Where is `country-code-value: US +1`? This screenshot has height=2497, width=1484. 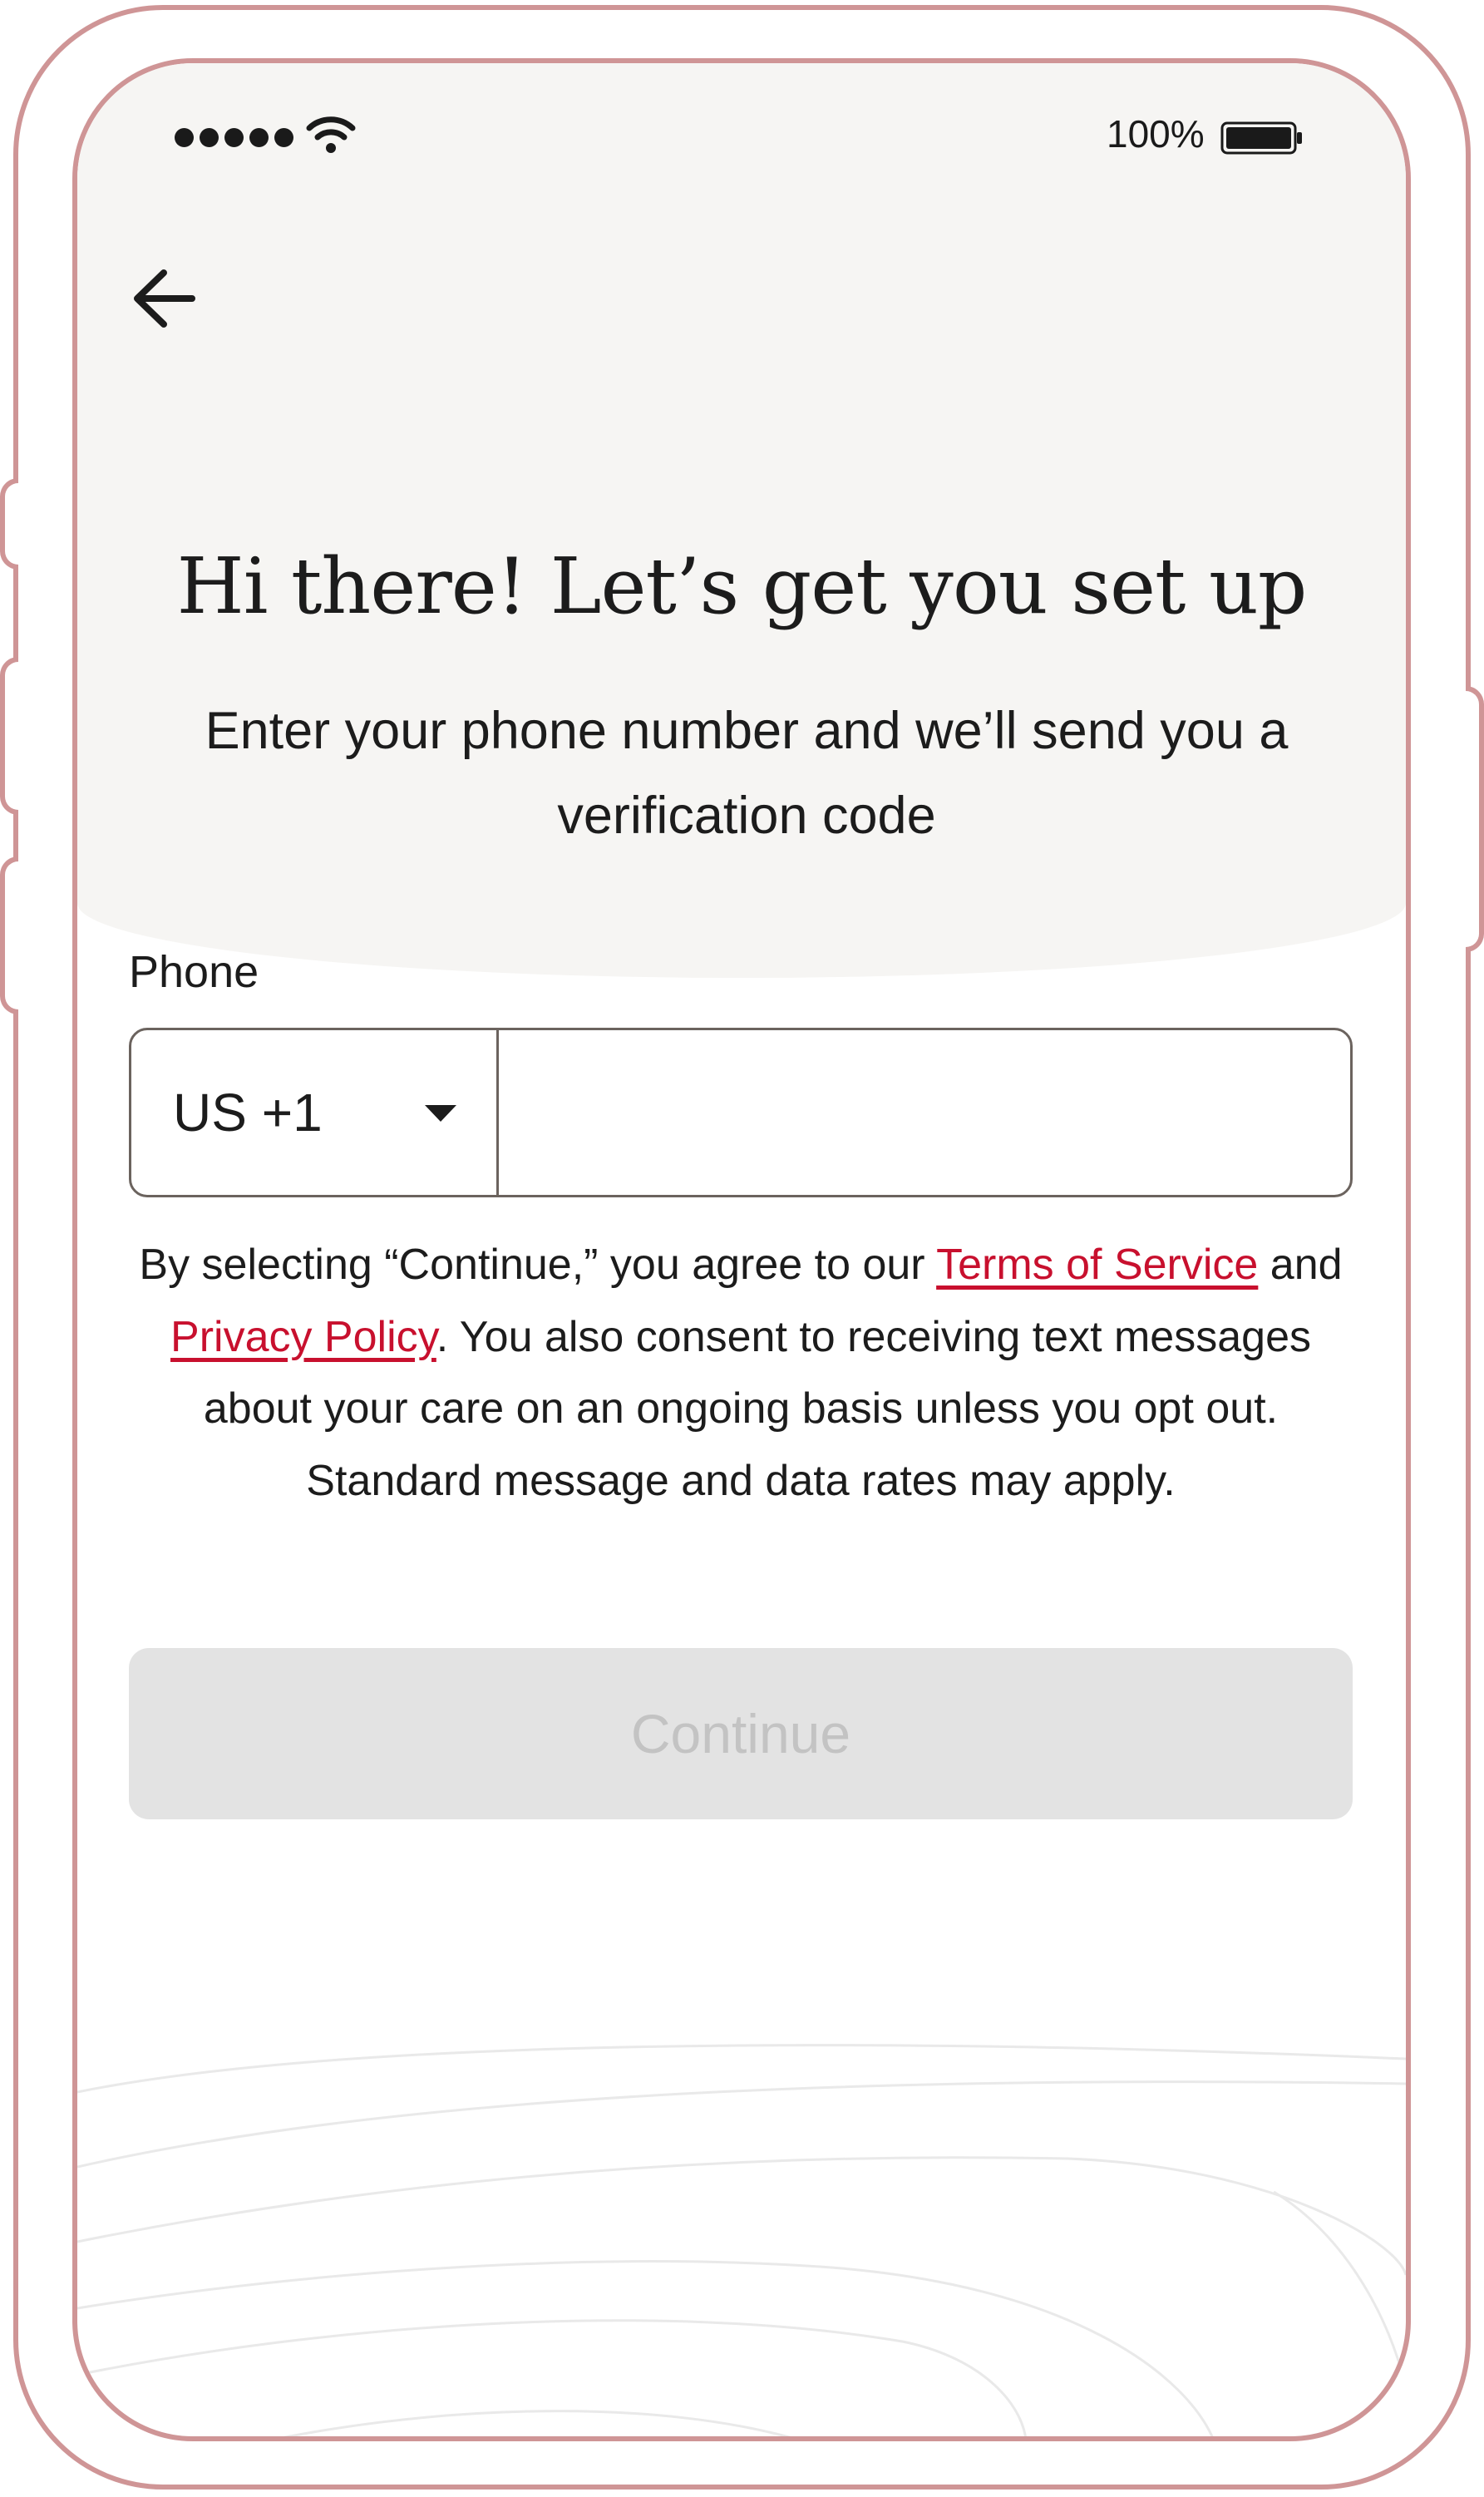 country-code-value: US +1 is located at coordinates (248, 1112).